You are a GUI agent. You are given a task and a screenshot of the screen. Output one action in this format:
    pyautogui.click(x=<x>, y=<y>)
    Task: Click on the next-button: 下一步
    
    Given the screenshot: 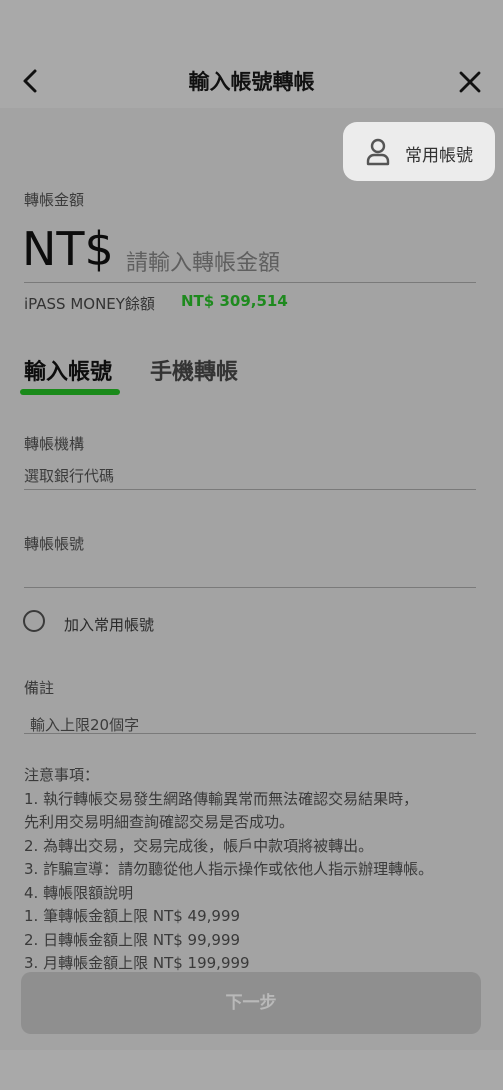 What is the action you would take?
    pyautogui.click(x=251, y=1003)
    